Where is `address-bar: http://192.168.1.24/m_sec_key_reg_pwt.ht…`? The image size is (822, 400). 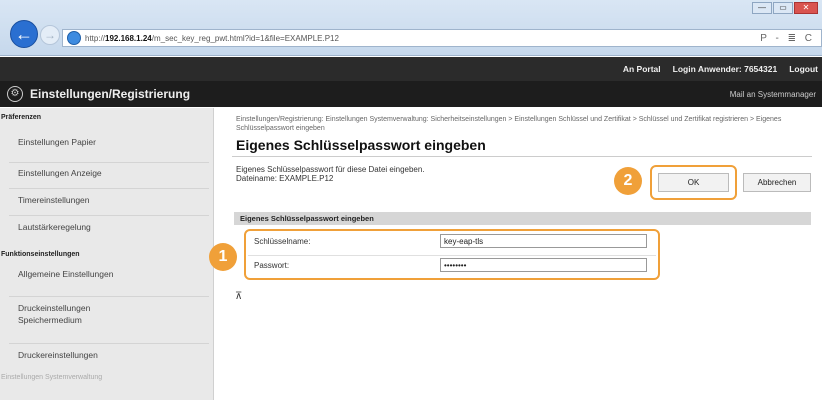
address-bar: http://192.168.1.24/m_sec_key_reg_pwt.ht… is located at coordinates (442, 38).